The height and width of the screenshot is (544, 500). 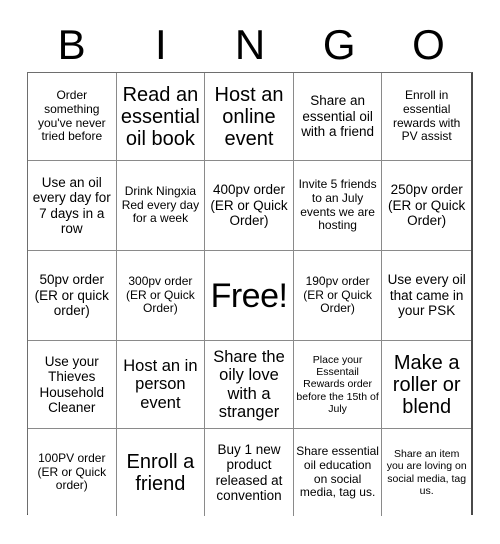 I want to click on bingo-square-r1-c2: Read an essential oil book, so click(x=161, y=117).